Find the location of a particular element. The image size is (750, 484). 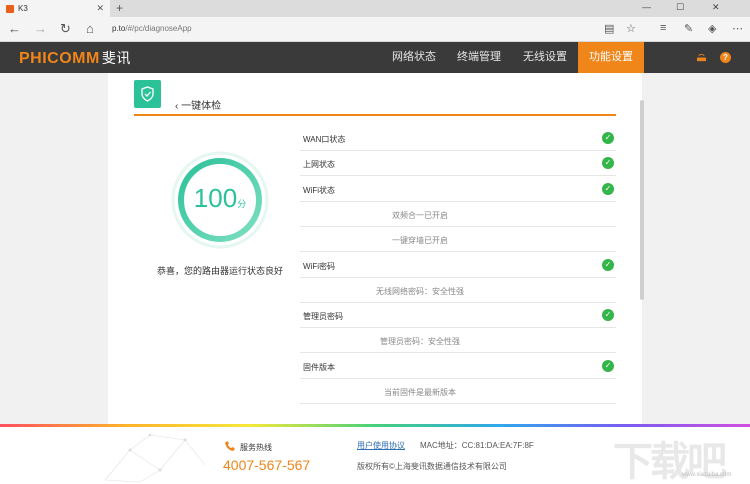

url-field: p.to/#/pc/diagnoseApp is located at coordinates (152, 28).